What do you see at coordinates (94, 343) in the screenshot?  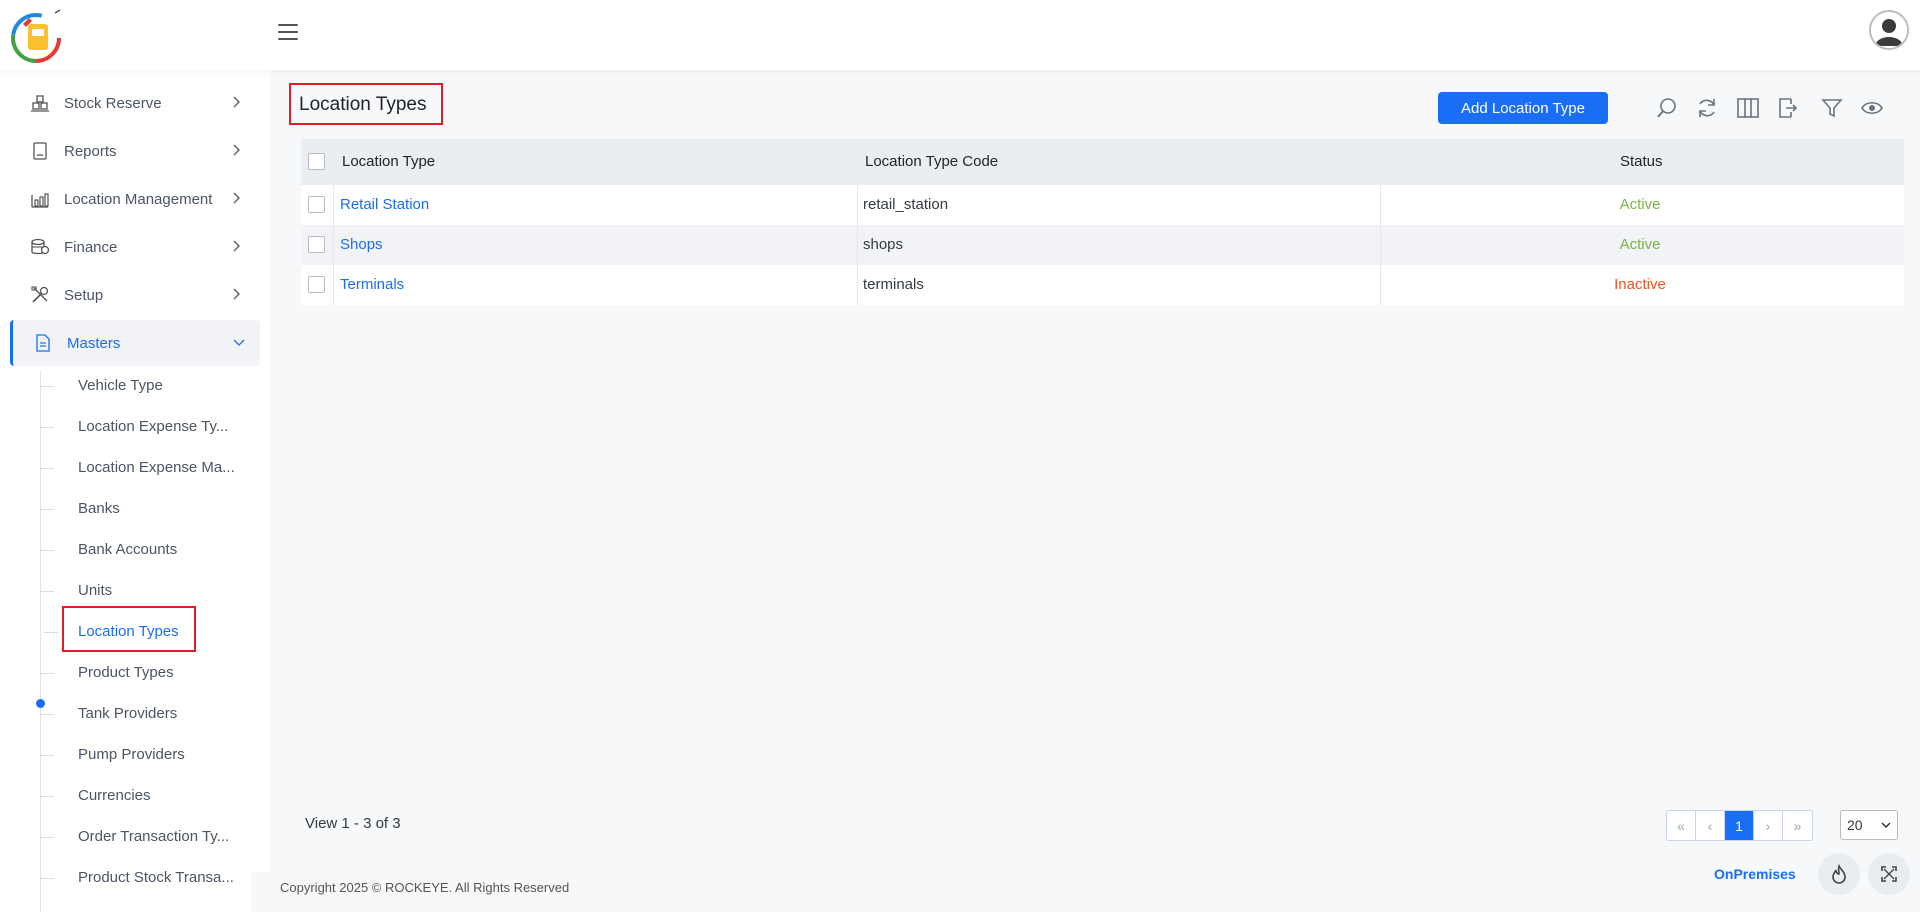 I see `sidebar-item-label: Masters` at bounding box center [94, 343].